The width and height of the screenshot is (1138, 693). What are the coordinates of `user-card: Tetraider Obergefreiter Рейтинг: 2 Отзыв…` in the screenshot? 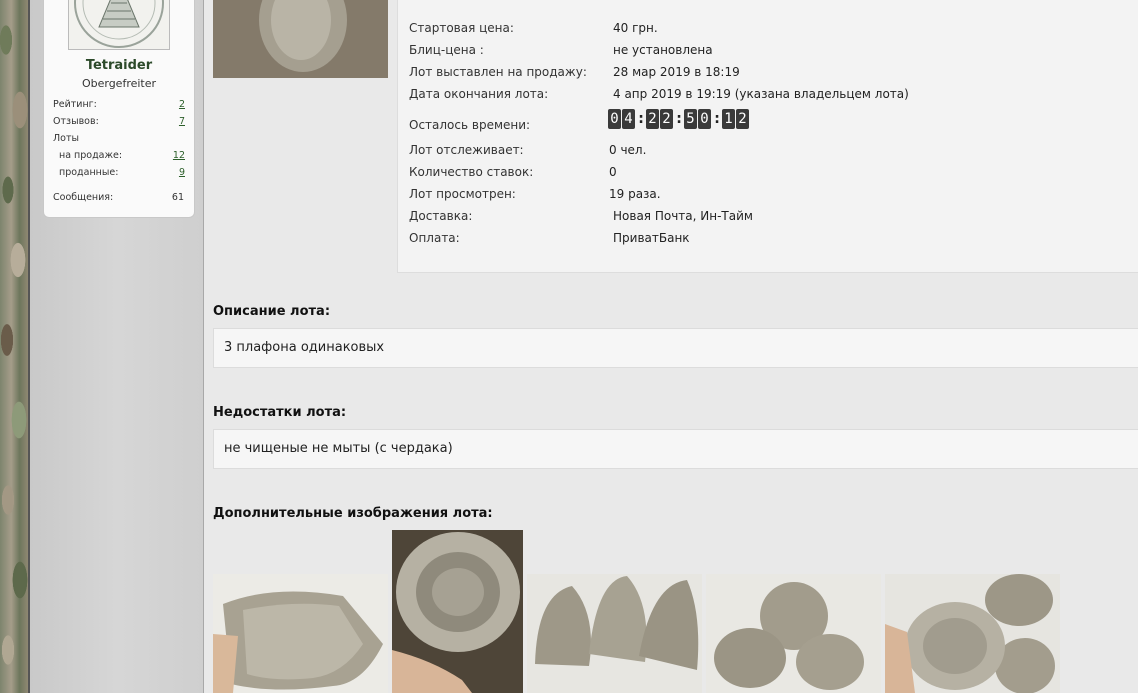 It's located at (119, 109).